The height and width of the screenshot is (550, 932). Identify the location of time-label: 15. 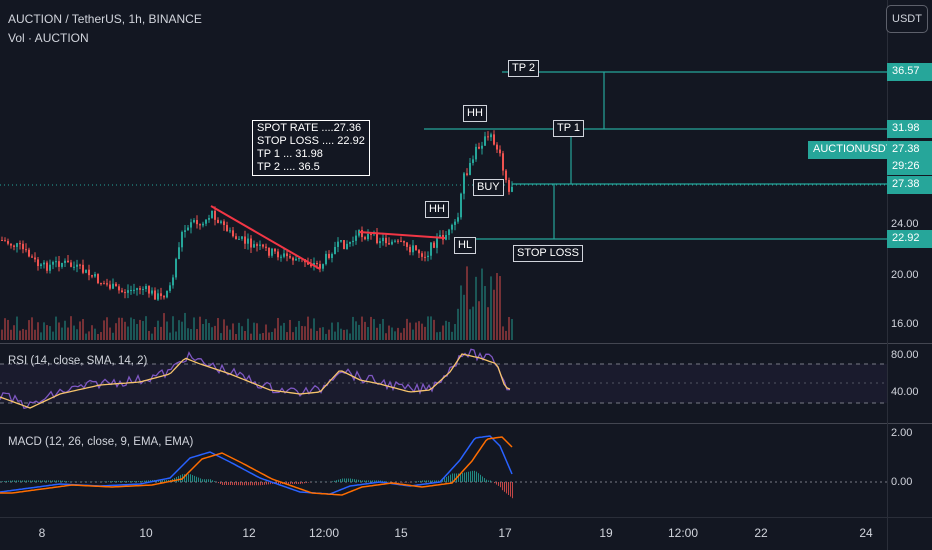
(401, 533).